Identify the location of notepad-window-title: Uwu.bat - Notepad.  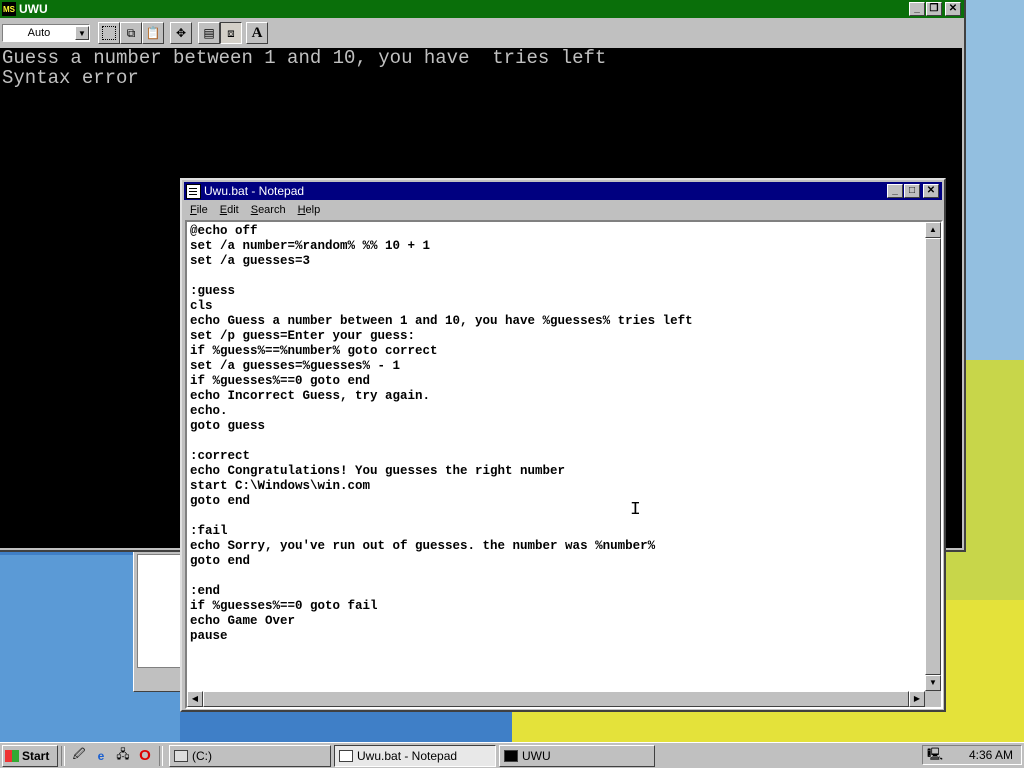
(254, 191).